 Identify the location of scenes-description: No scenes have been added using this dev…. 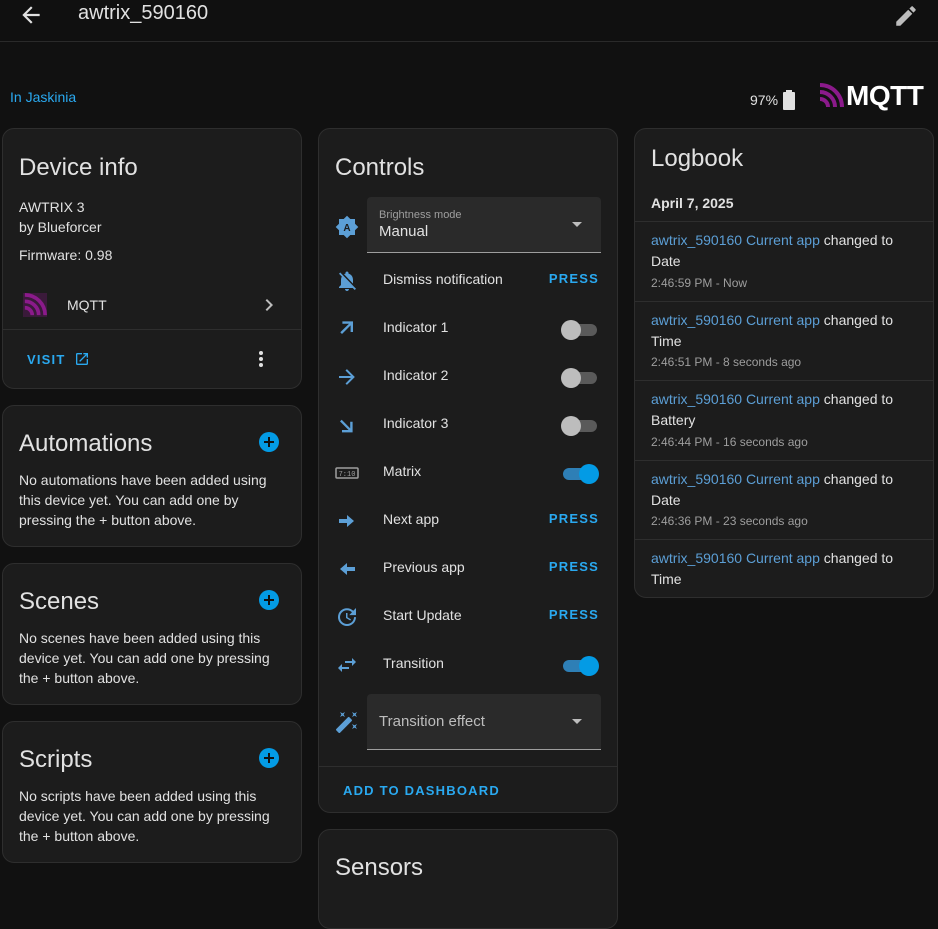
(144, 658).